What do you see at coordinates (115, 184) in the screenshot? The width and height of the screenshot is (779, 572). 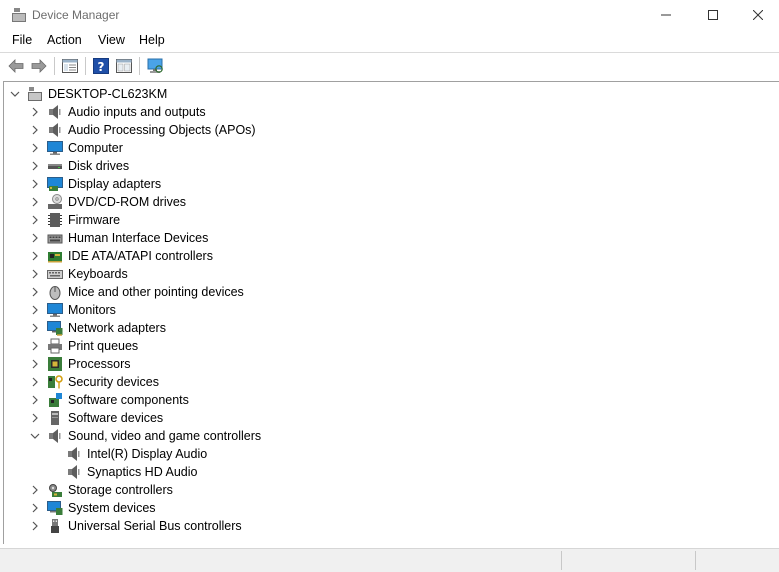 I see `tree-item-label: Display adapters` at bounding box center [115, 184].